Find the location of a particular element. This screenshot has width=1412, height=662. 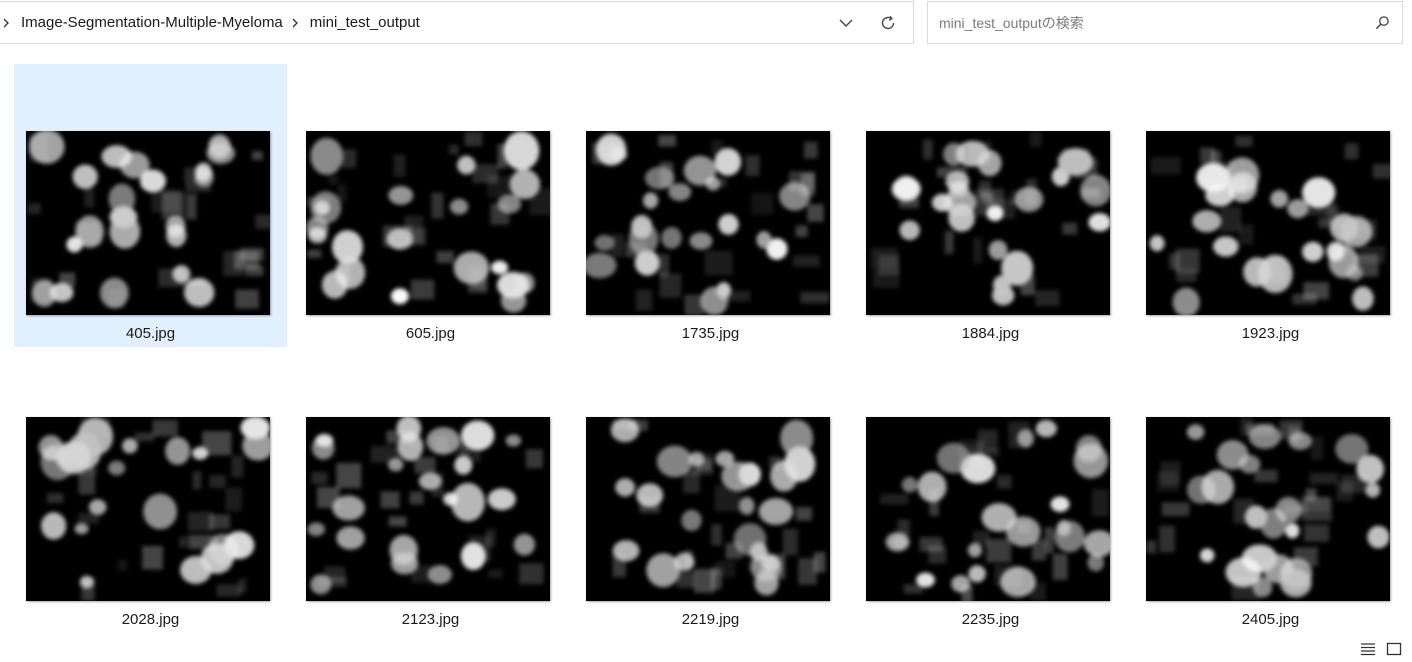

file-name: 1735.jpg is located at coordinates (710, 333).